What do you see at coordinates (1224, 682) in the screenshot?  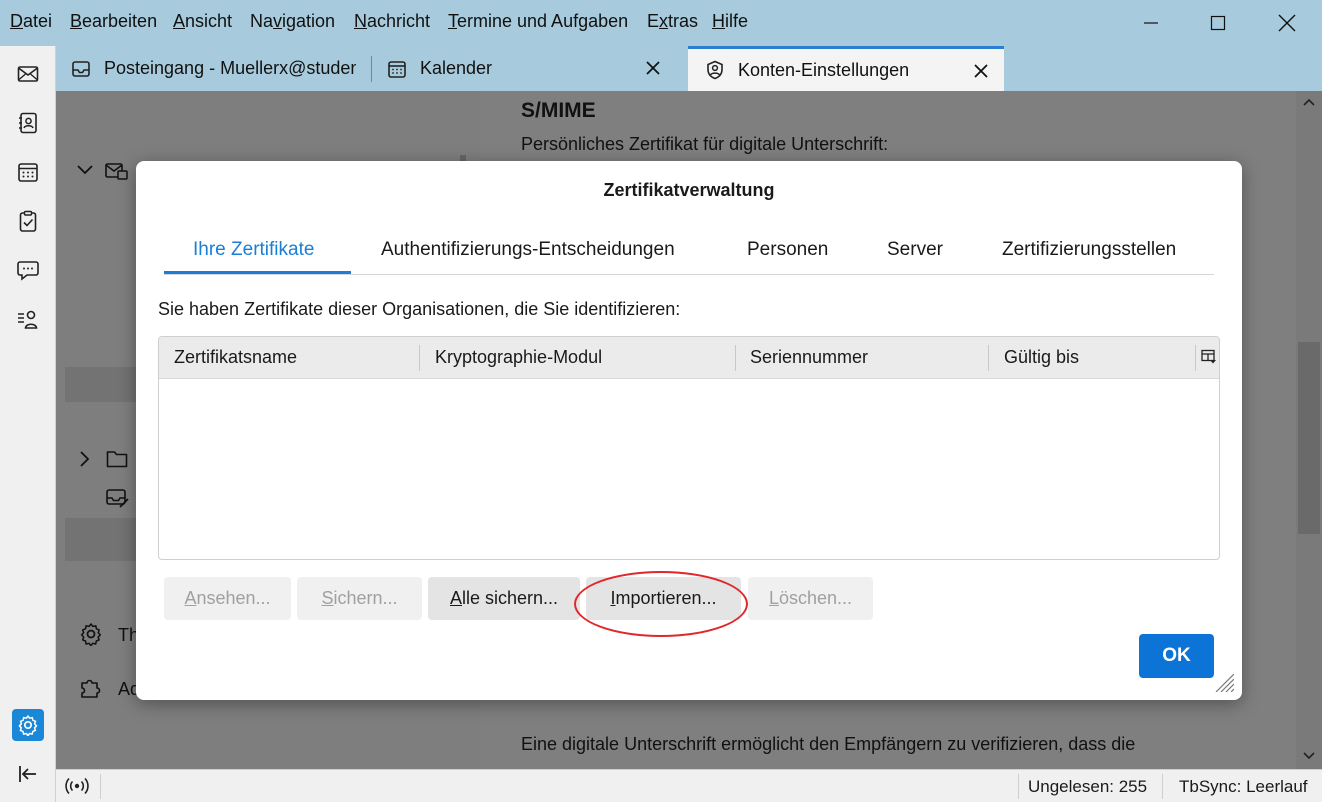 I see `resize-grip-icon` at bounding box center [1224, 682].